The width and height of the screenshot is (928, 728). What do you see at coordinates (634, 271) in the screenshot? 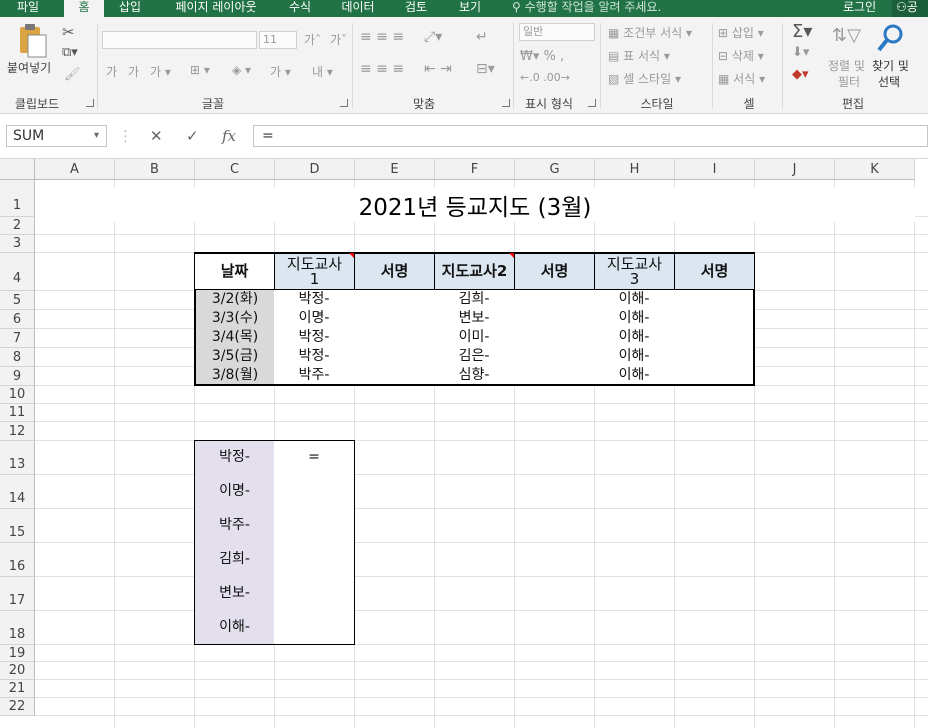
I see `header-teacher3: 지도교사 3` at bounding box center [634, 271].